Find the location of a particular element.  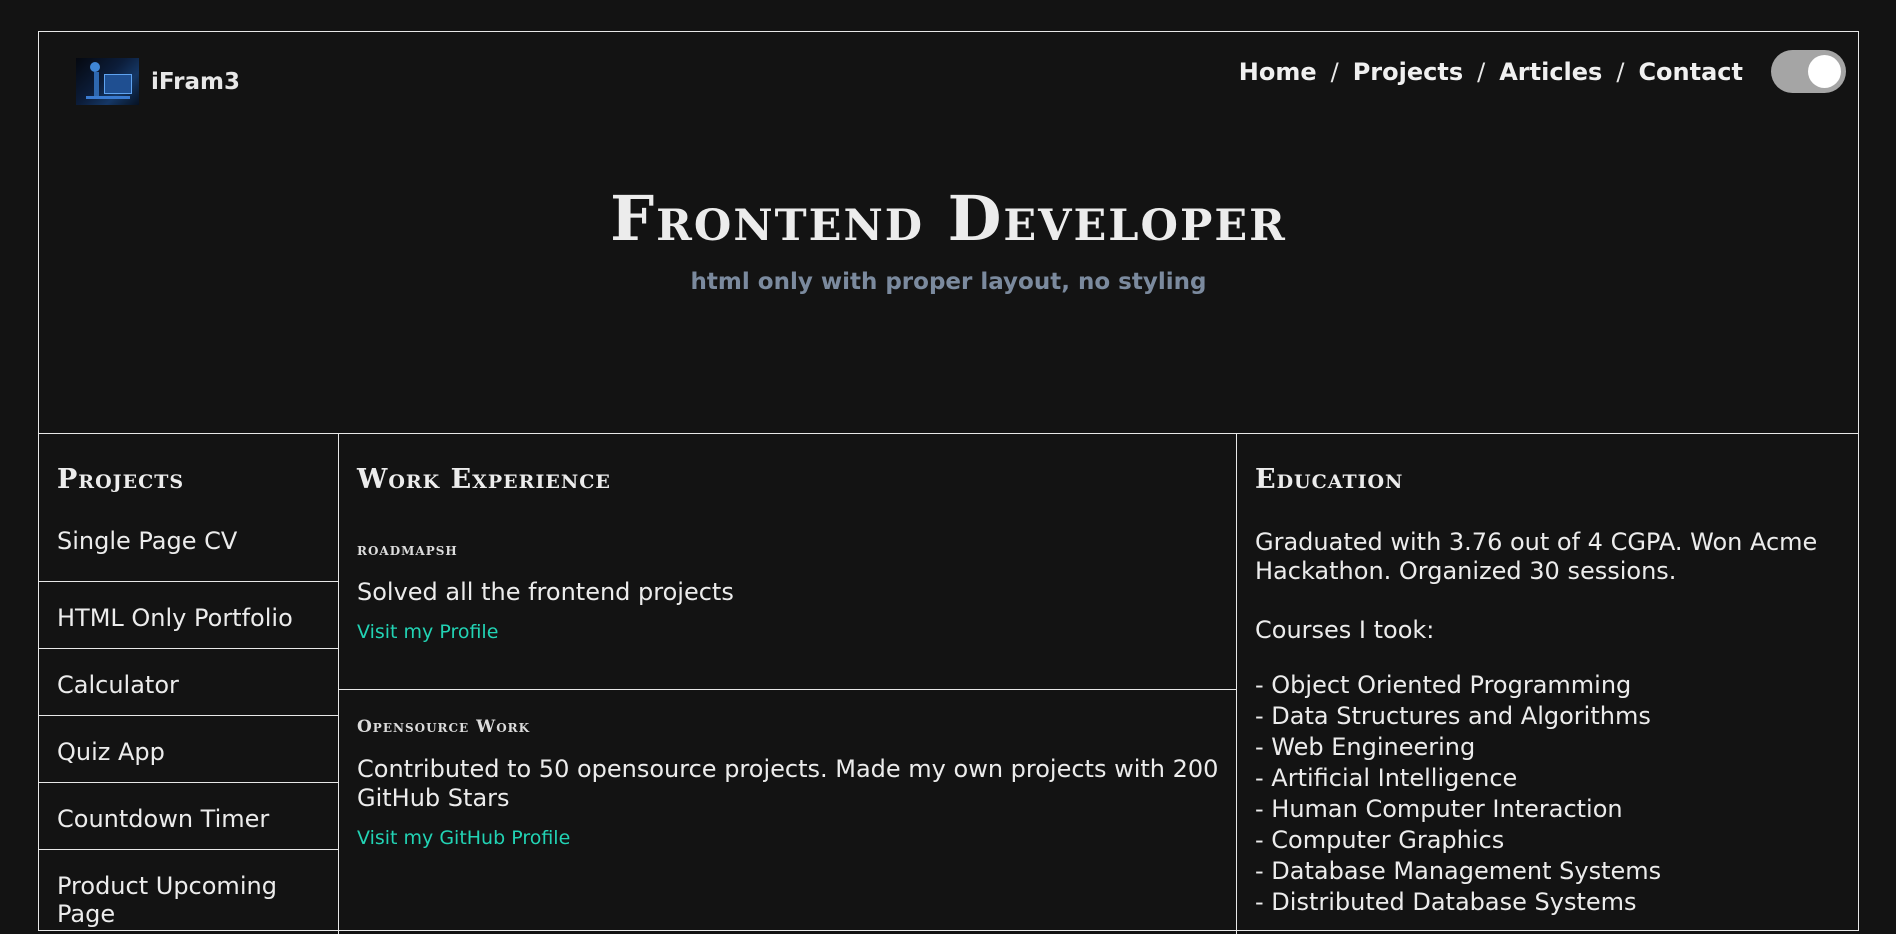

list-item: - Distributed Database Systems is located at coordinates (1446, 902).